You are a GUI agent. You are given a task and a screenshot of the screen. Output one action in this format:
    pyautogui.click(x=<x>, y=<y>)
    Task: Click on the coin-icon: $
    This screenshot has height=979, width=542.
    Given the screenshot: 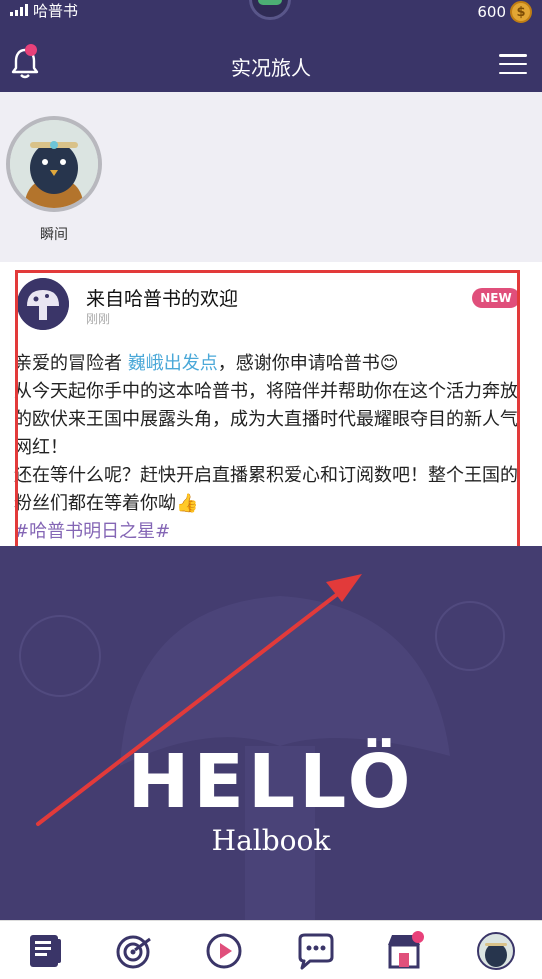 What is the action you would take?
    pyautogui.click(x=521, y=12)
    